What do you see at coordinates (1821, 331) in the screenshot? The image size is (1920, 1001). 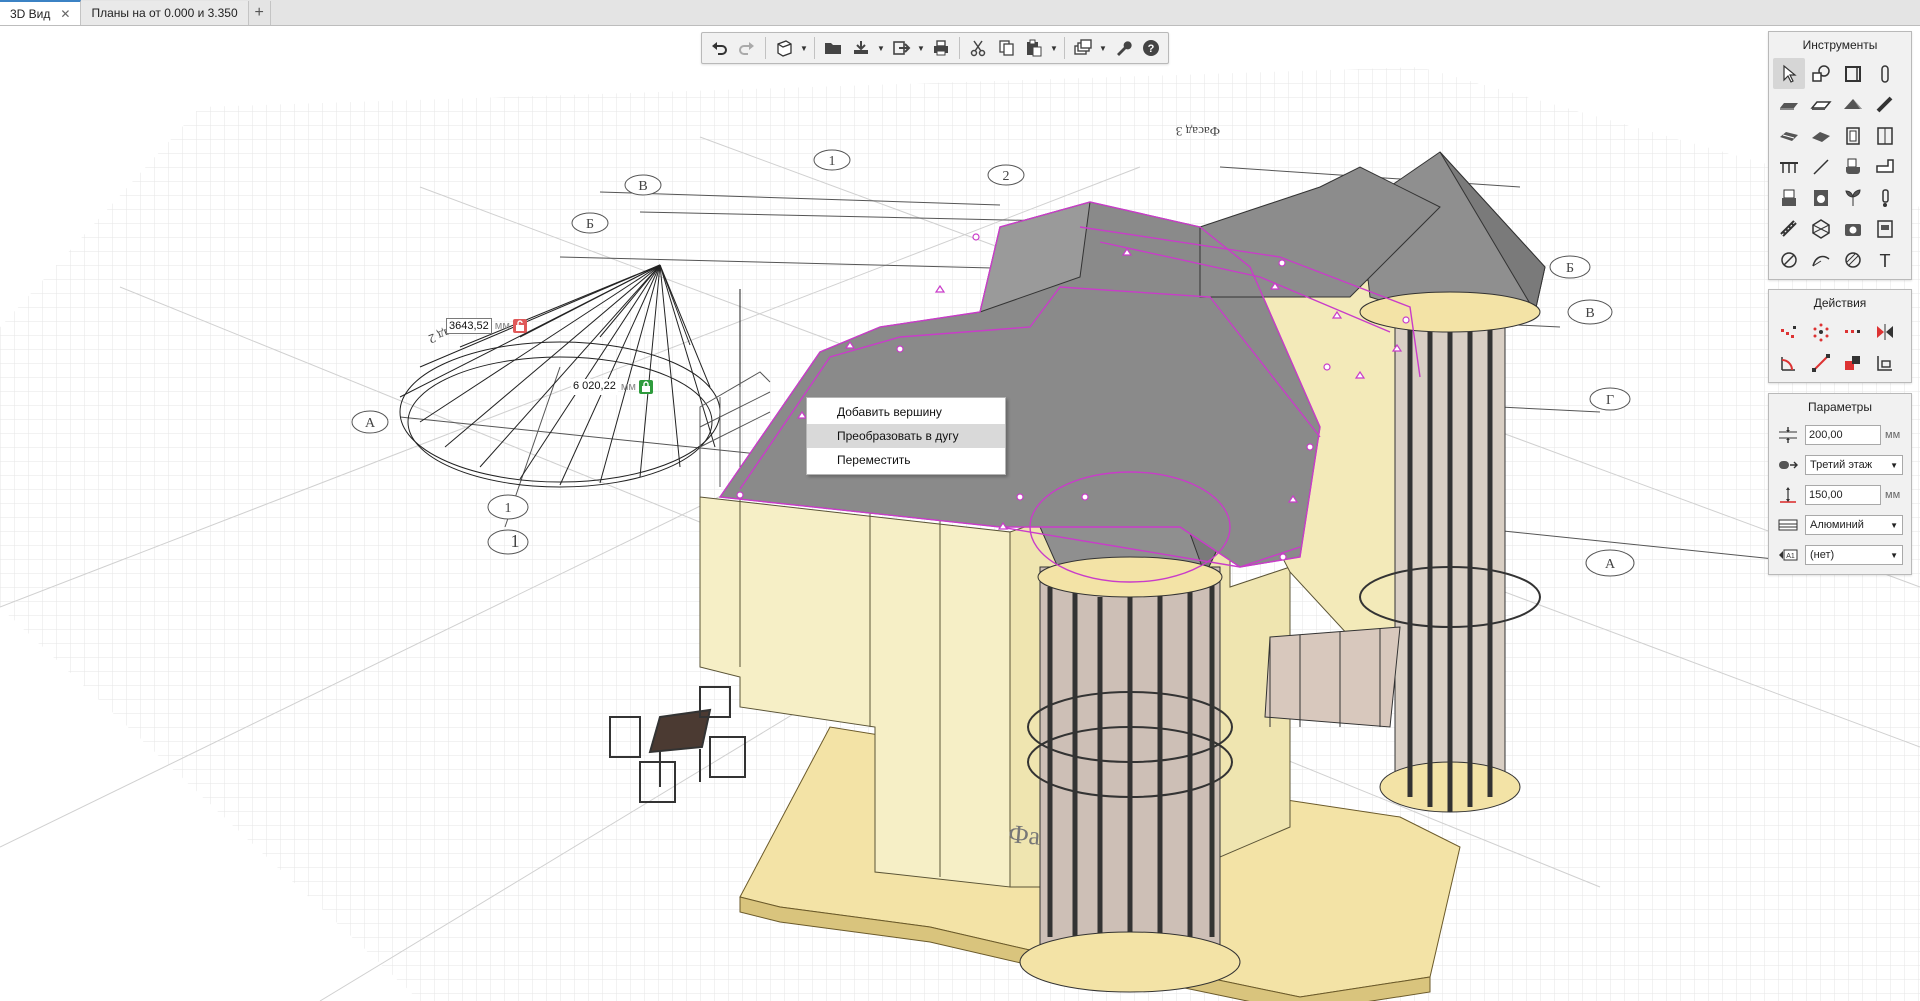 I see `array-action` at bounding box center [1821, 331].